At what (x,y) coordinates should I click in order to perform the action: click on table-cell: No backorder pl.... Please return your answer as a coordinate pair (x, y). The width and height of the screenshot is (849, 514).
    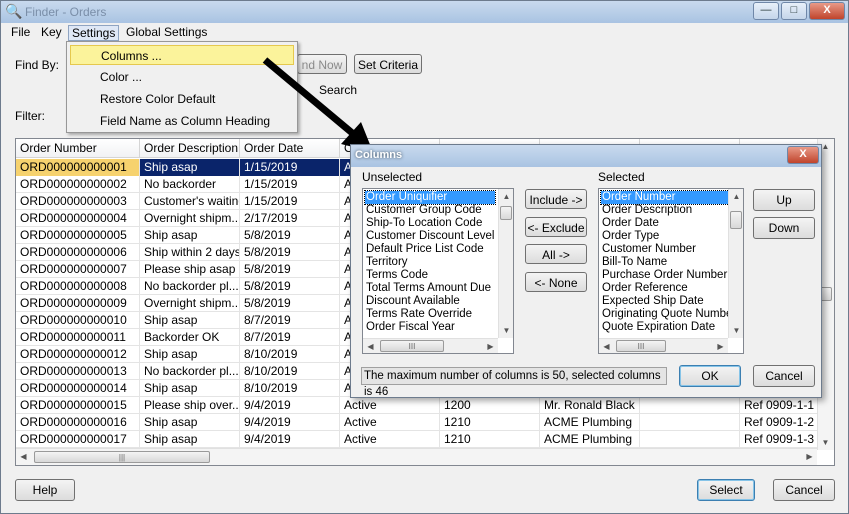
    Looking at the image, I should click on (190, 371).